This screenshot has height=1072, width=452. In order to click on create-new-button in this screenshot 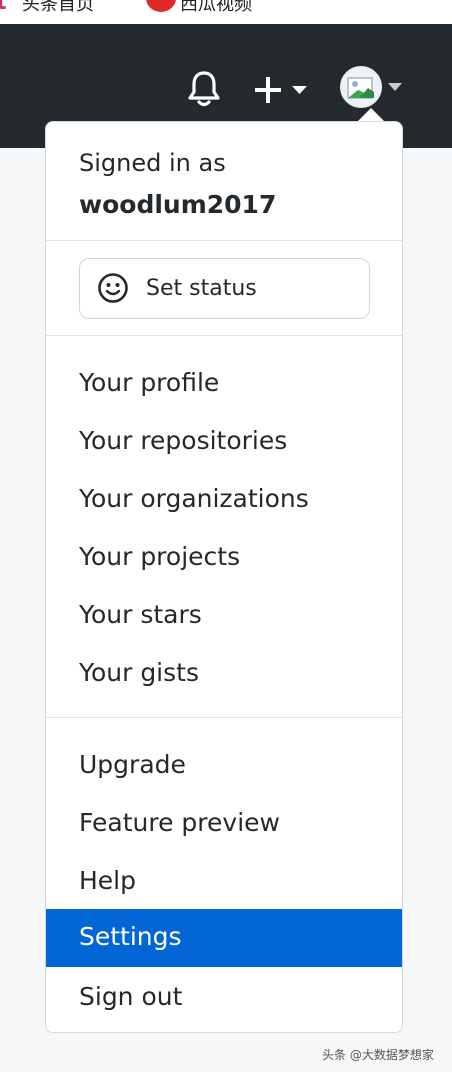, I will do `click(282, 90)`.